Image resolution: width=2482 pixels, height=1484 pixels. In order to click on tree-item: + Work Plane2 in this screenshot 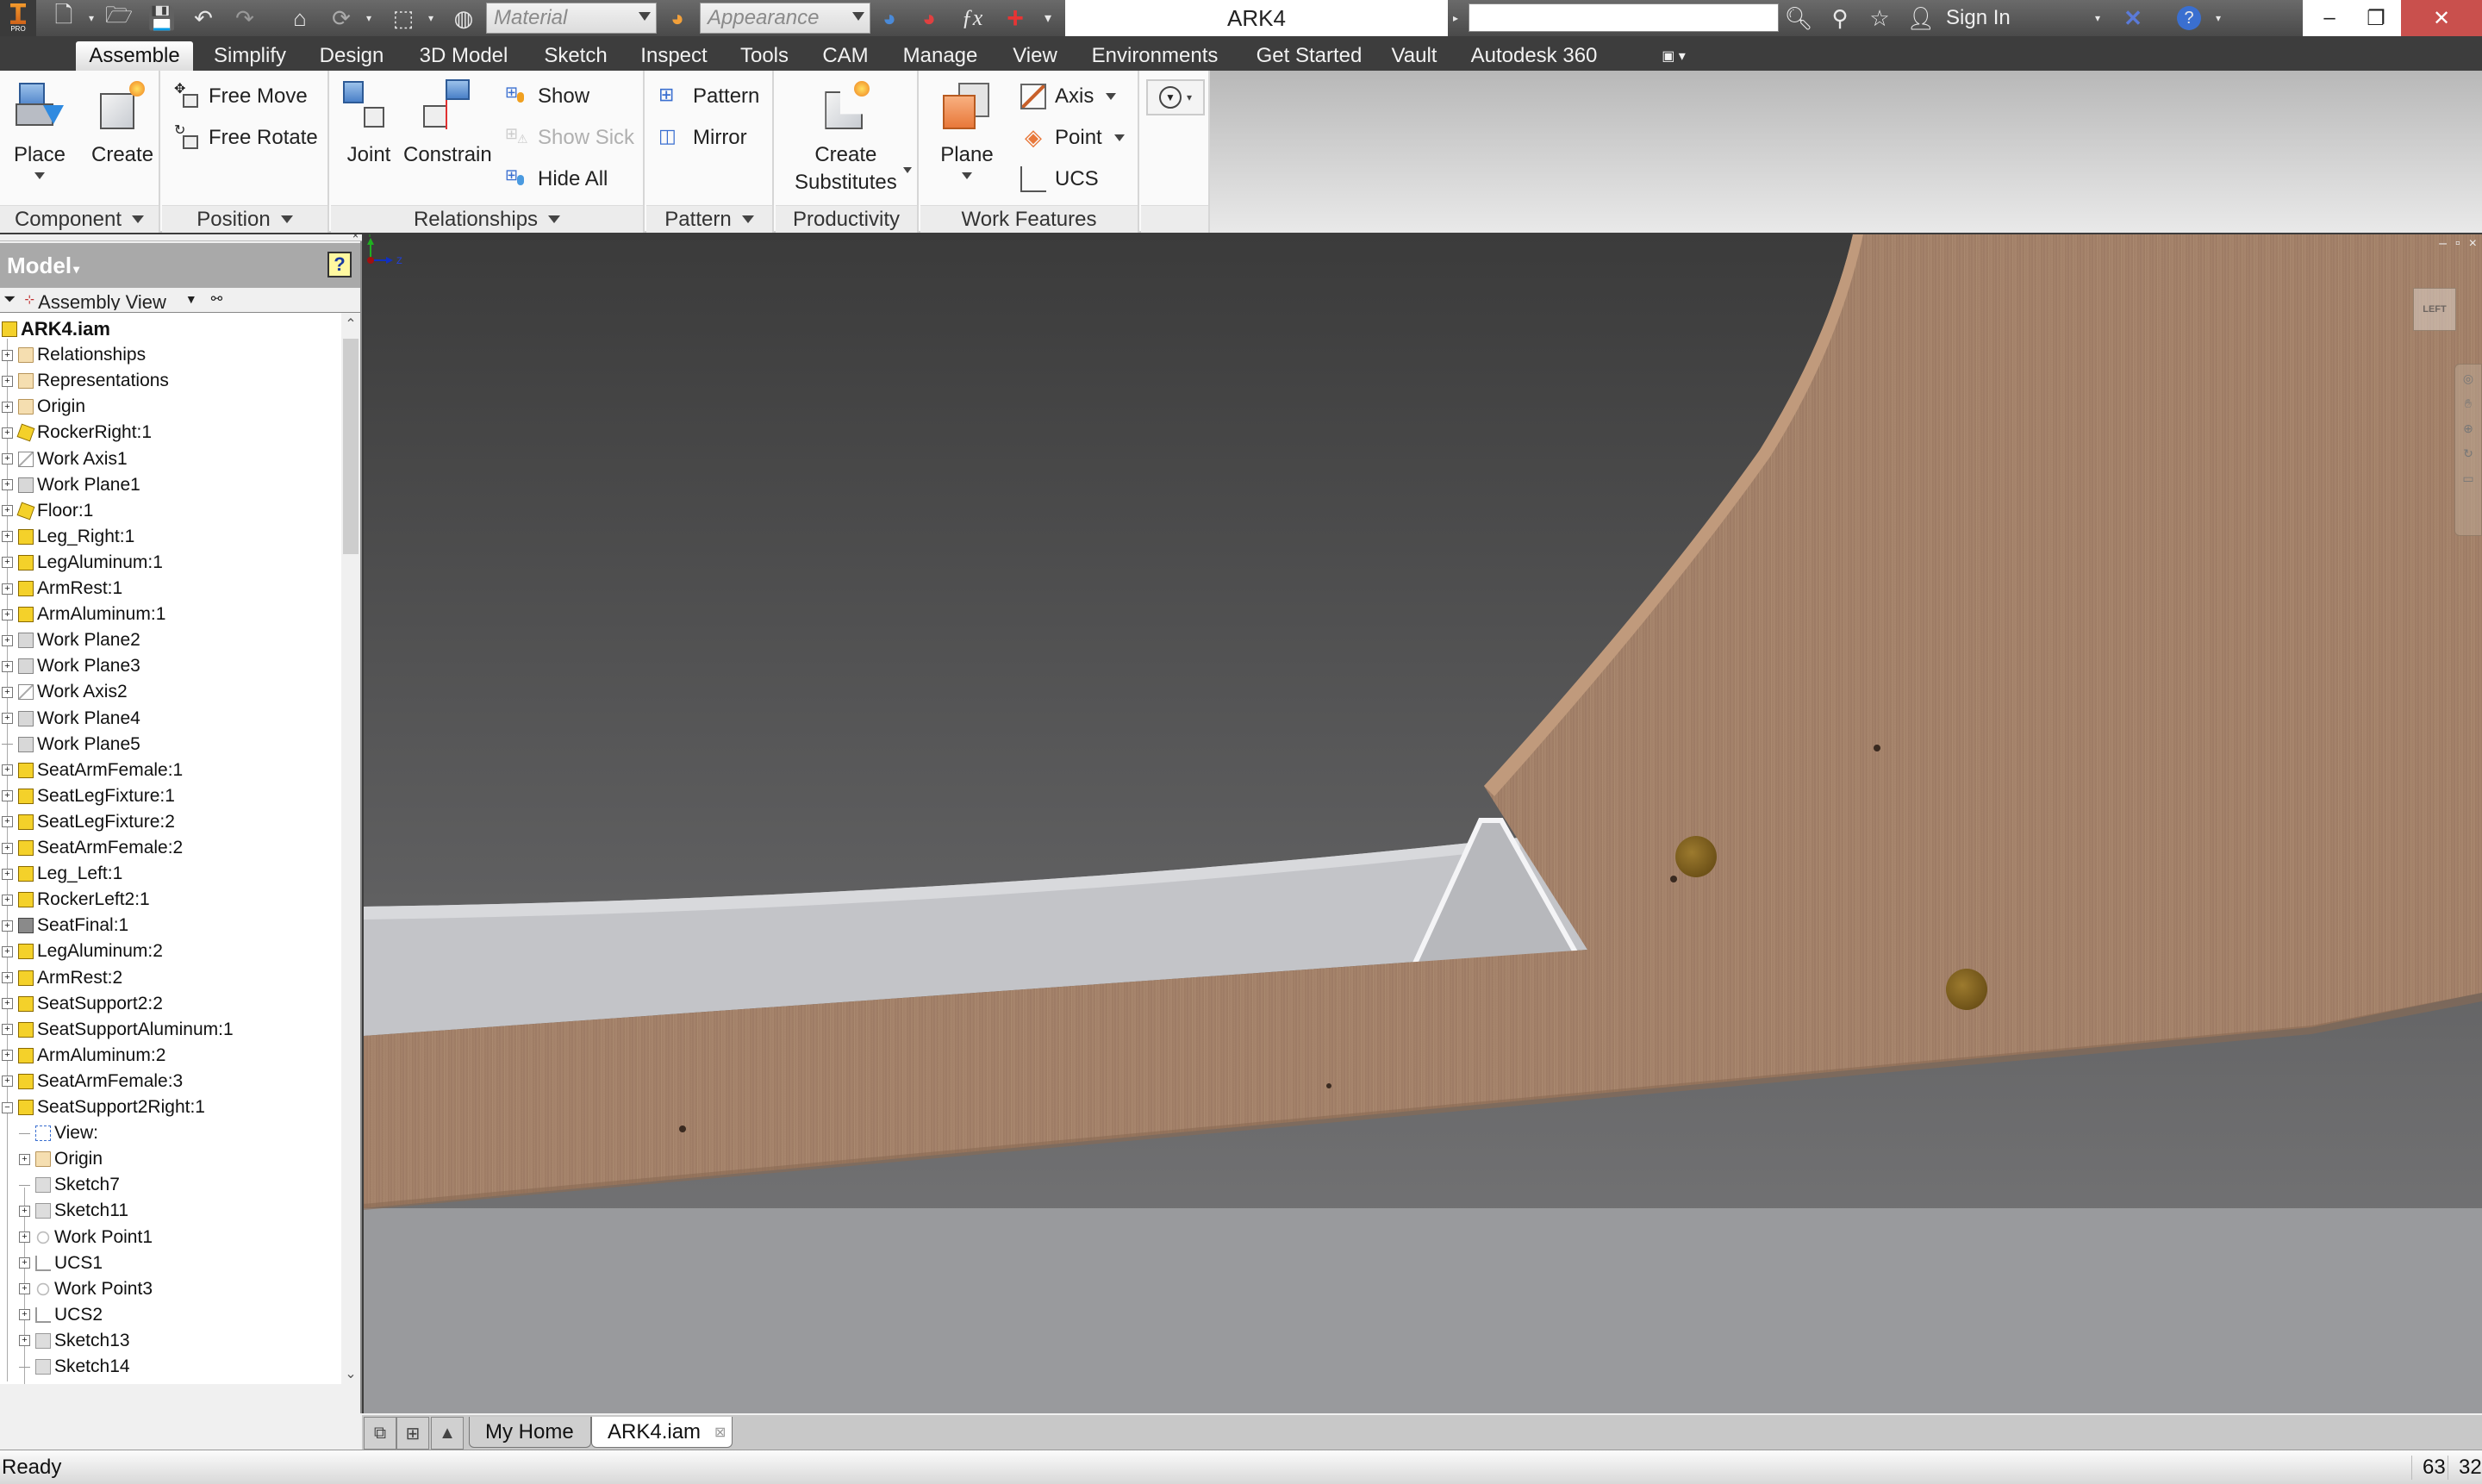, I will do `click(71, 640)`.